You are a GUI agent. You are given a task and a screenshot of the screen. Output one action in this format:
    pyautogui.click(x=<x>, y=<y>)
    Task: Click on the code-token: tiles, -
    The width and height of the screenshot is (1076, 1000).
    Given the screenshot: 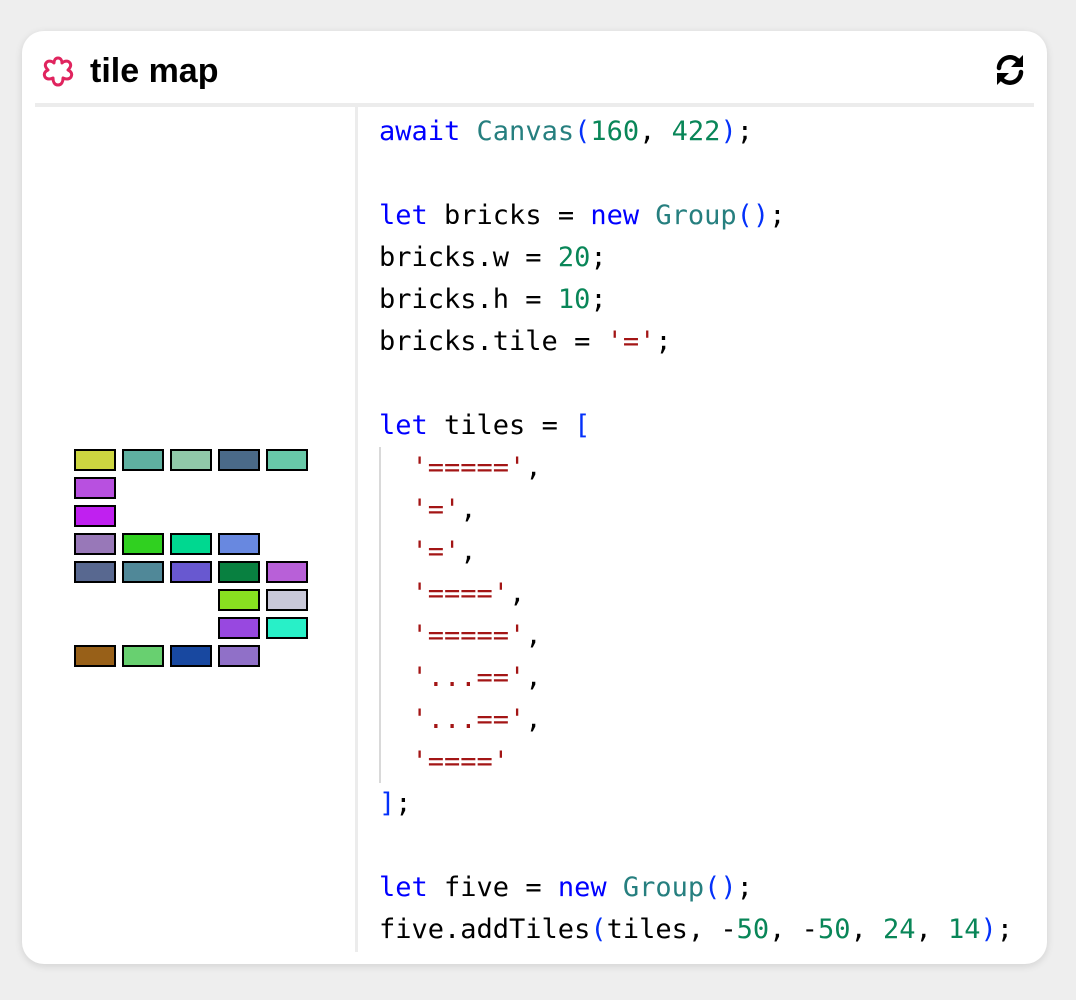 What is the action you would take?
    pyautogui.click(x=671, y=929)
    